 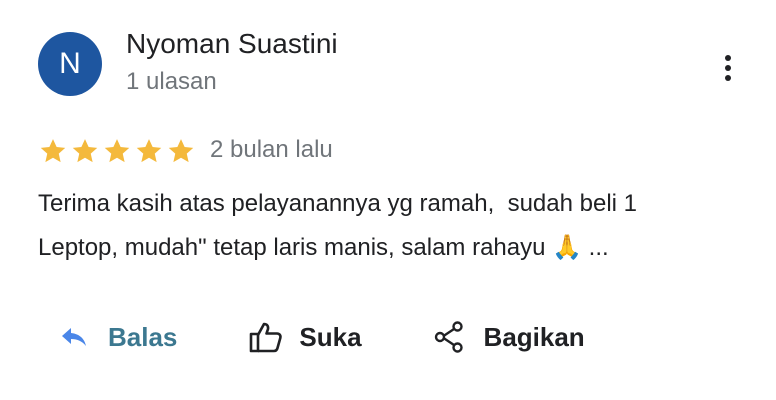 I want to click on star-rating, so click(x=118, y=151).